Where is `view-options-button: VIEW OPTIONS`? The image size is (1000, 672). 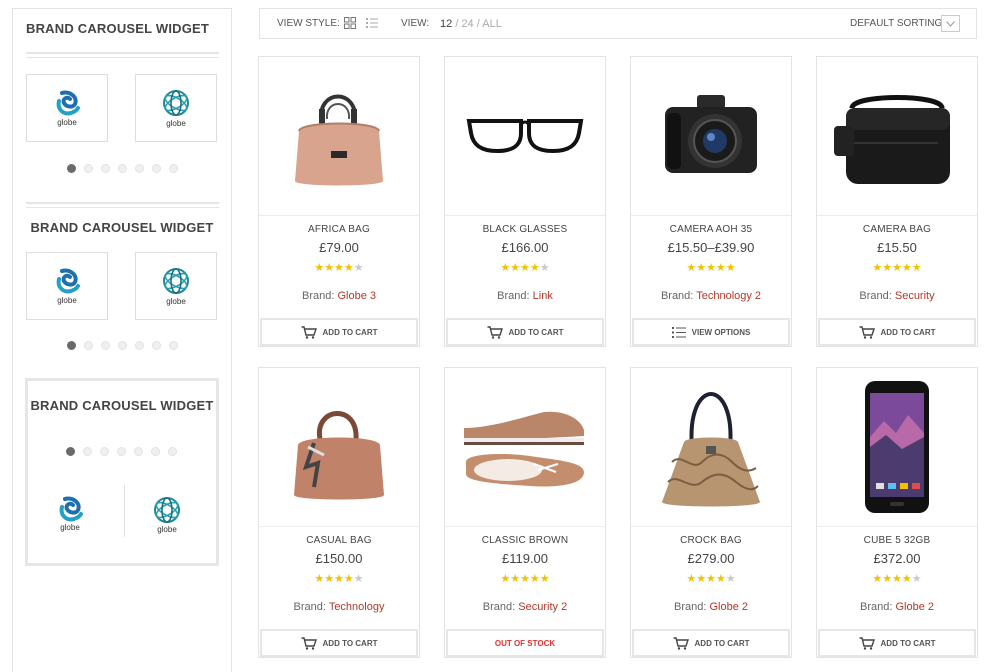
view-options-button: VIEW OPTIONS is located at coordinates (711, 332).